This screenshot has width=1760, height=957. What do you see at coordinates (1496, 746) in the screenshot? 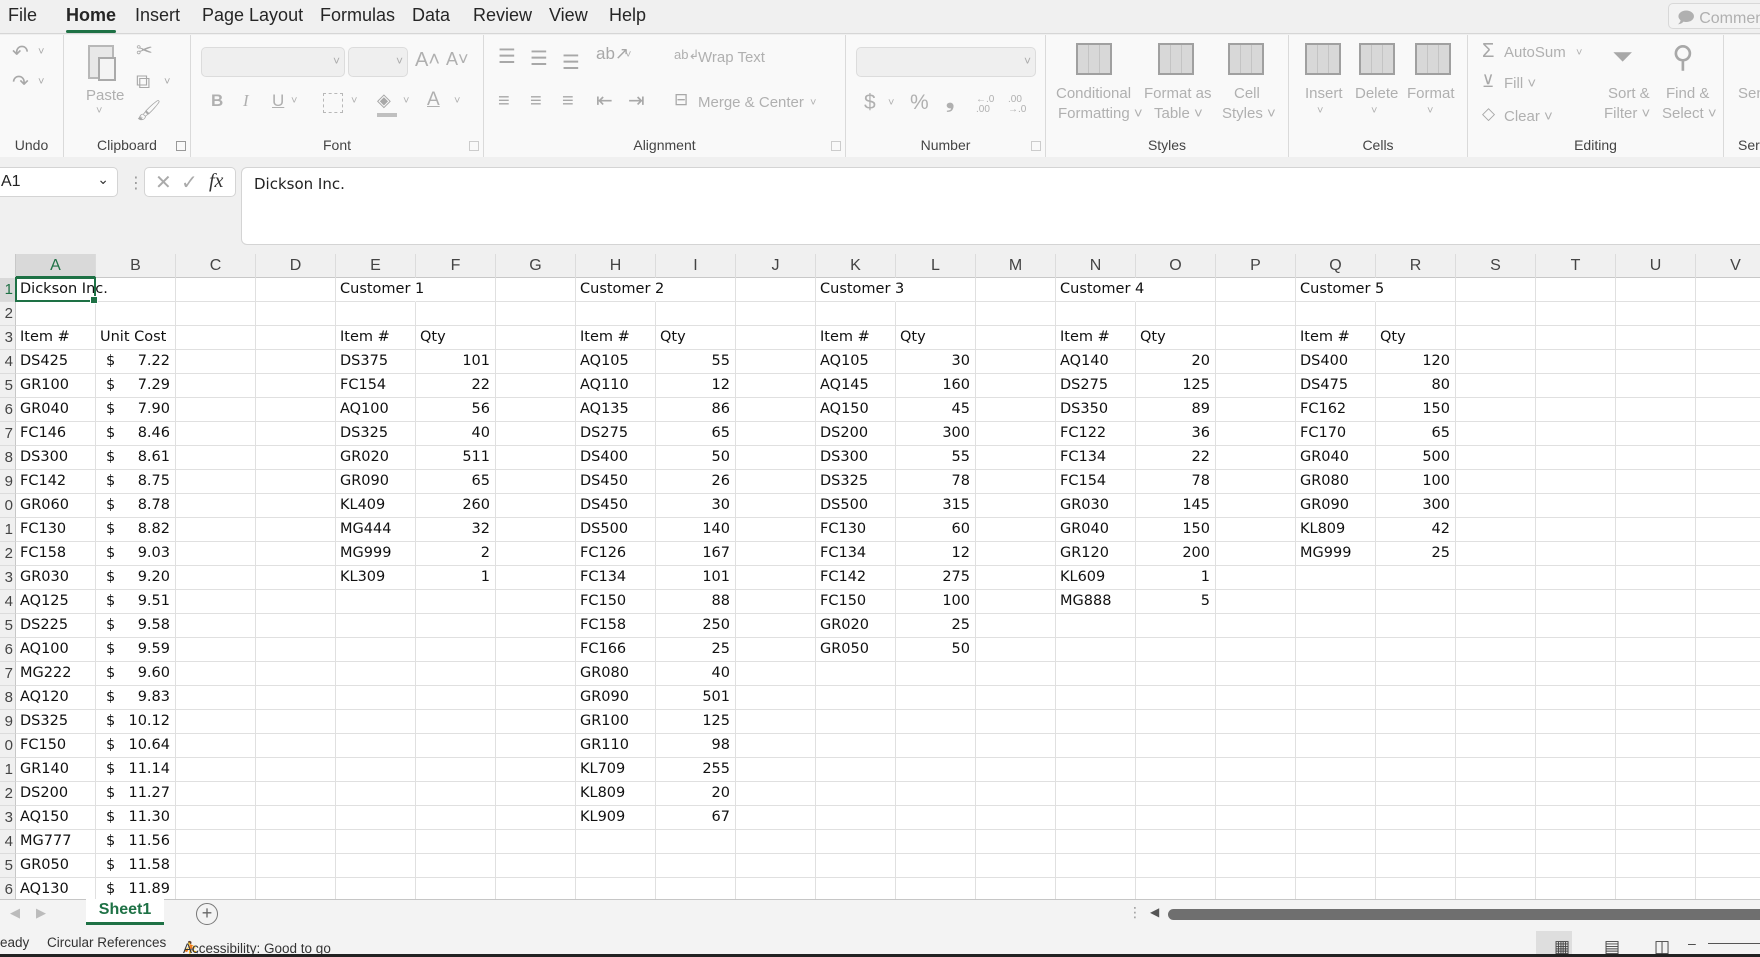
I see `cell-S20` at bounding box center [1496, 746].